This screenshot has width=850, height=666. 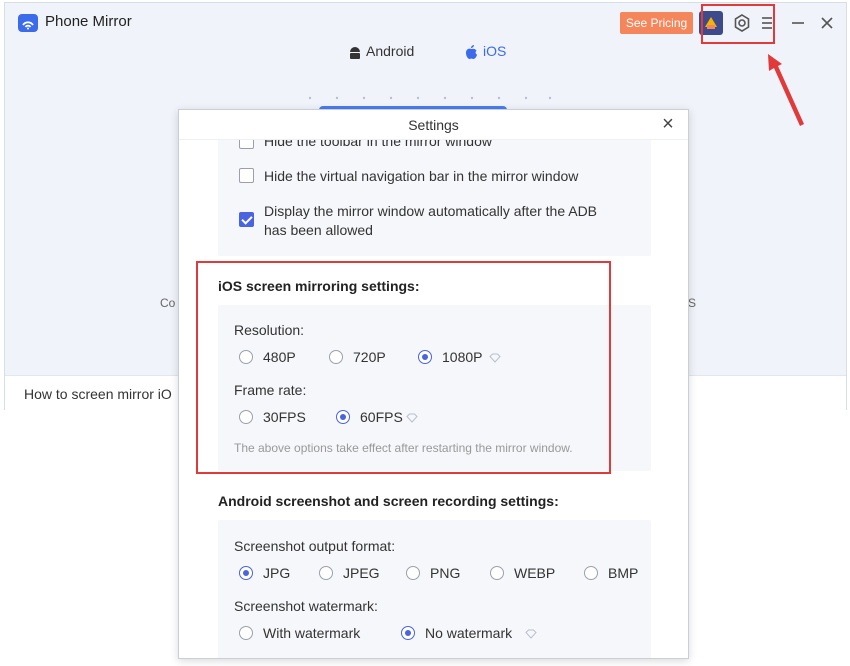 What do you see at coordinates (28, 23) in the screenshot?
I see `app-logo-icon` at bounding box center [28, 23].